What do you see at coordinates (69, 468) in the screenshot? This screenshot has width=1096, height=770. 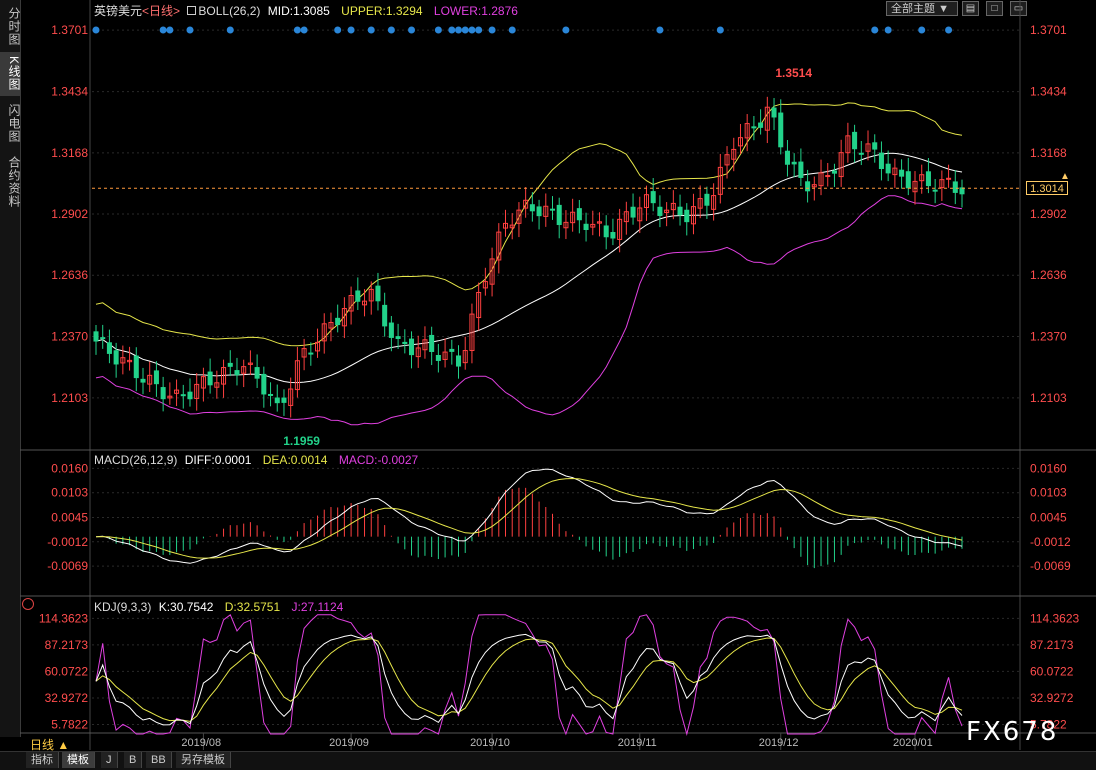 I see `macd-axis-tick-left: 0.0160` at bounding box center [69, 468].